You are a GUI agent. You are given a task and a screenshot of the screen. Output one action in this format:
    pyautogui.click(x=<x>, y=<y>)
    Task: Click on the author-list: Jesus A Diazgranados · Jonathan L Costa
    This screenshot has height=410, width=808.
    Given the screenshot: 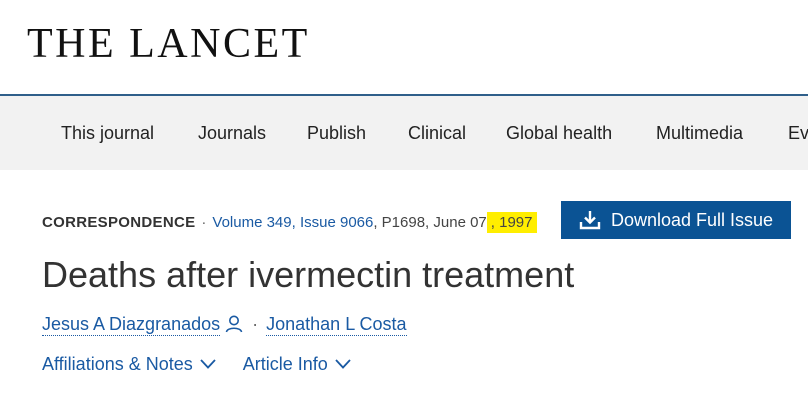 What is the action you would take?
    pyautogui.click(x=224, y=324)
    